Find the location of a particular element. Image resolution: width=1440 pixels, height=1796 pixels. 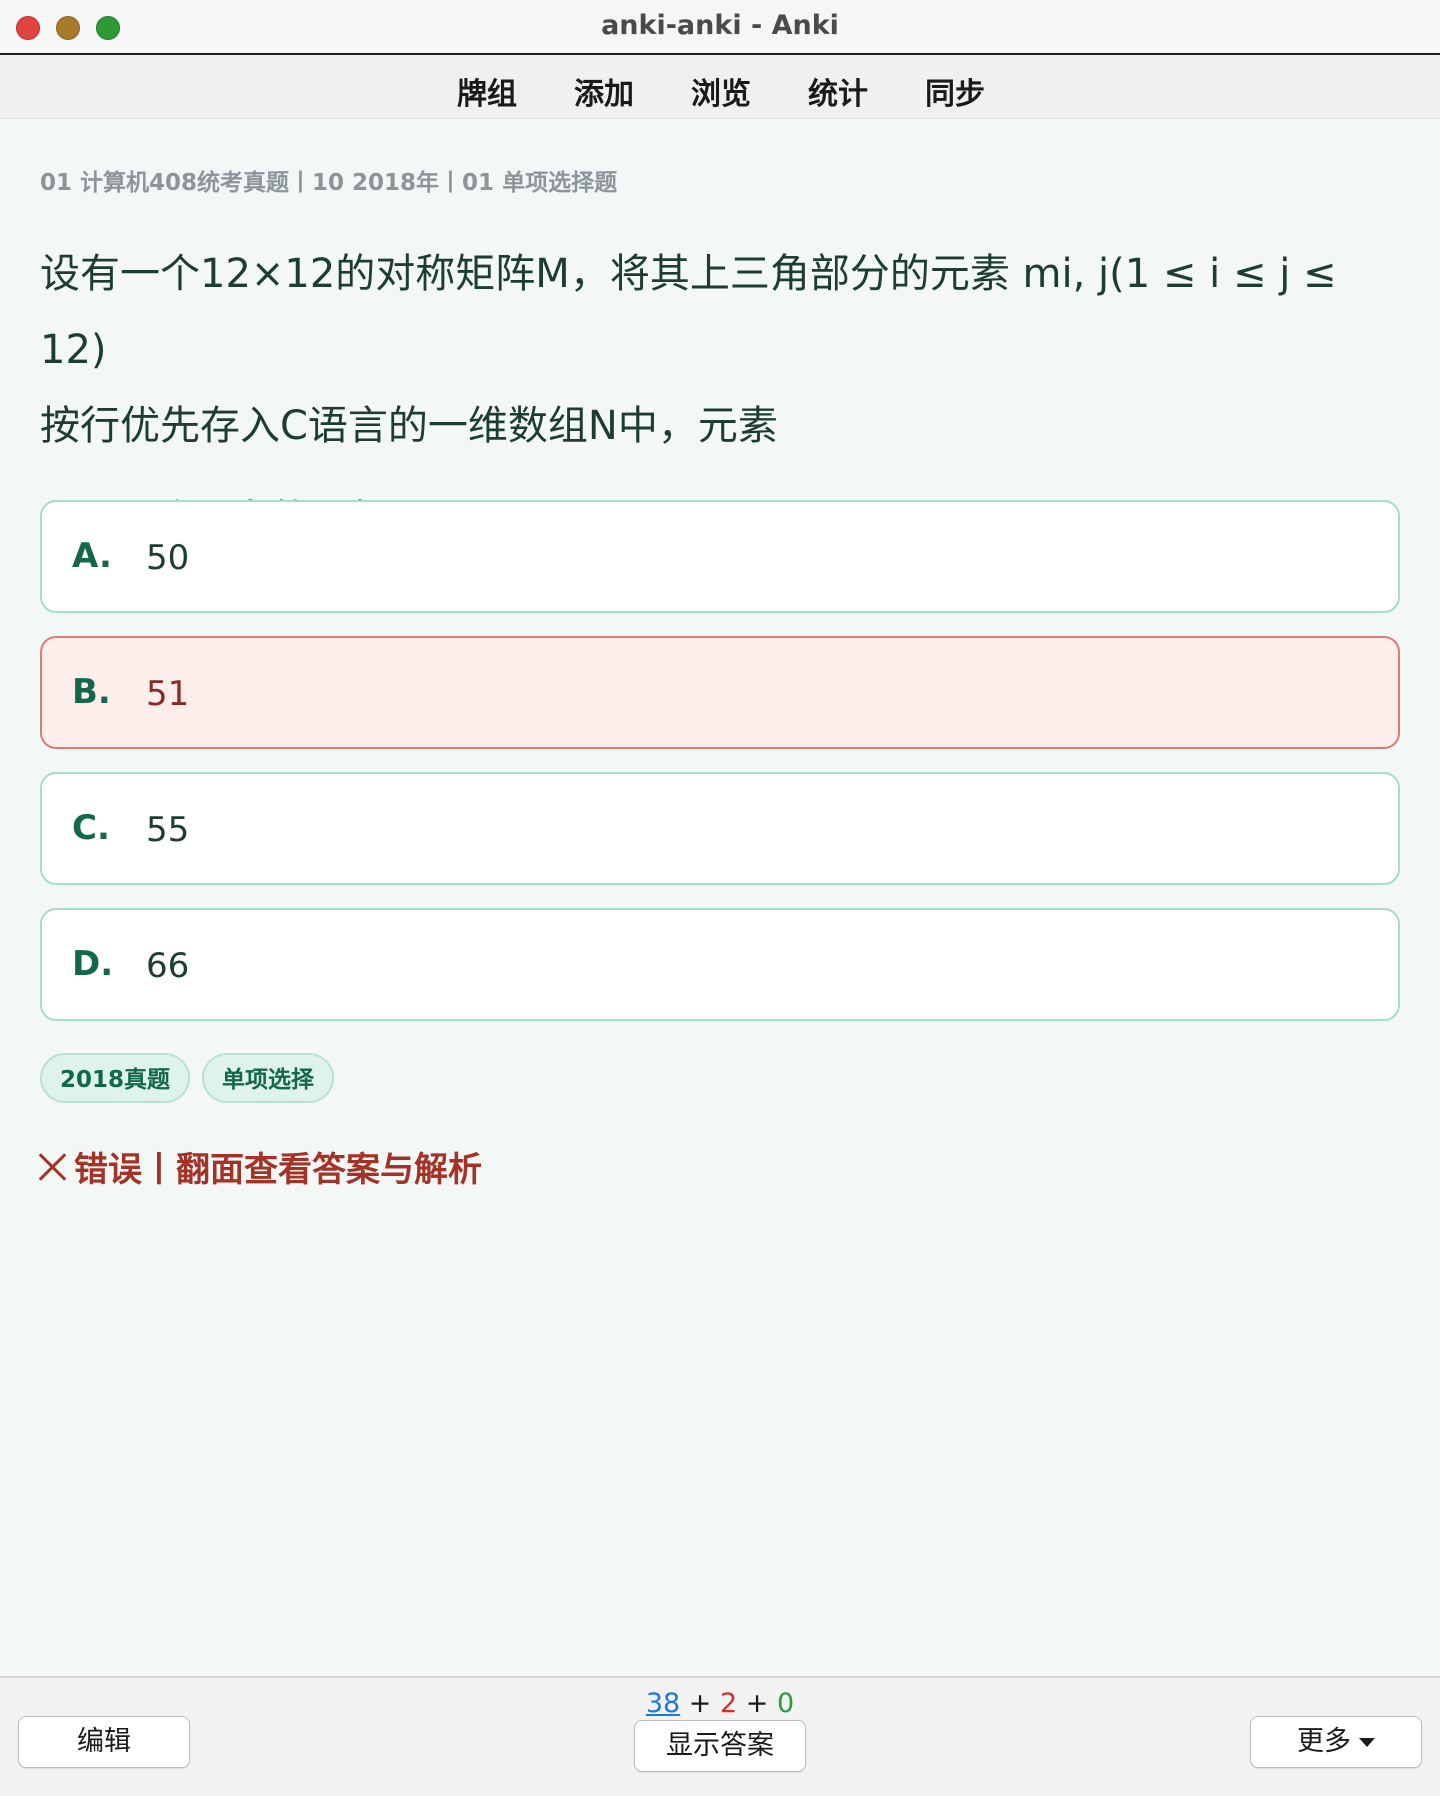

toolbar-links: 牌组 添加 浏览 统计 同步 is located at coordinates (749, 91).